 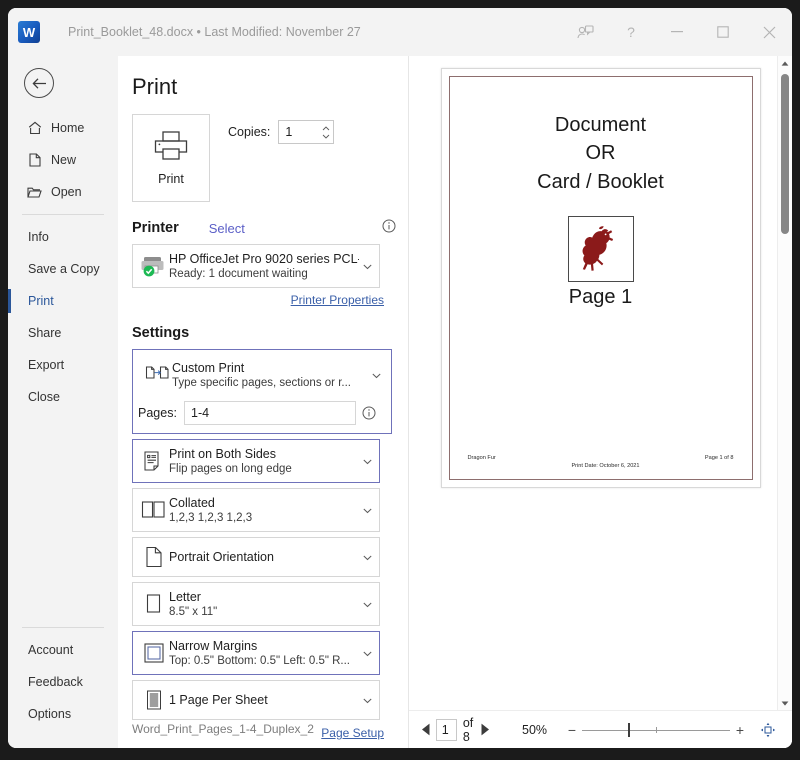 What do you see at coordinates (784, 383) in the screenshot?
I see `preview-scrollbar` at bounding box center [784, 383].